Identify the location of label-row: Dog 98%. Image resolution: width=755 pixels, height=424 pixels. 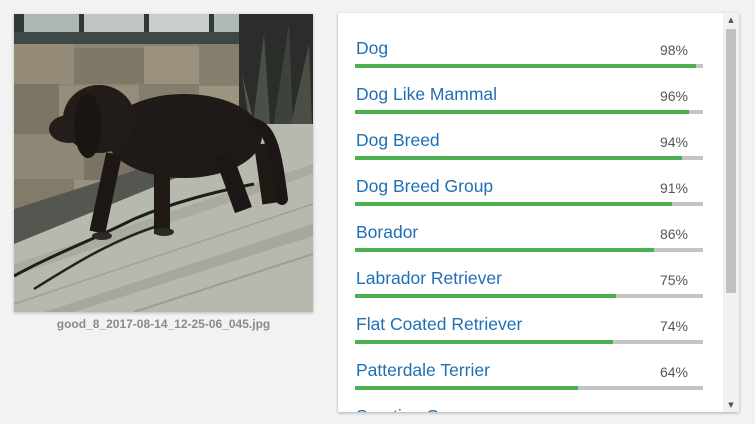
(529, 40).